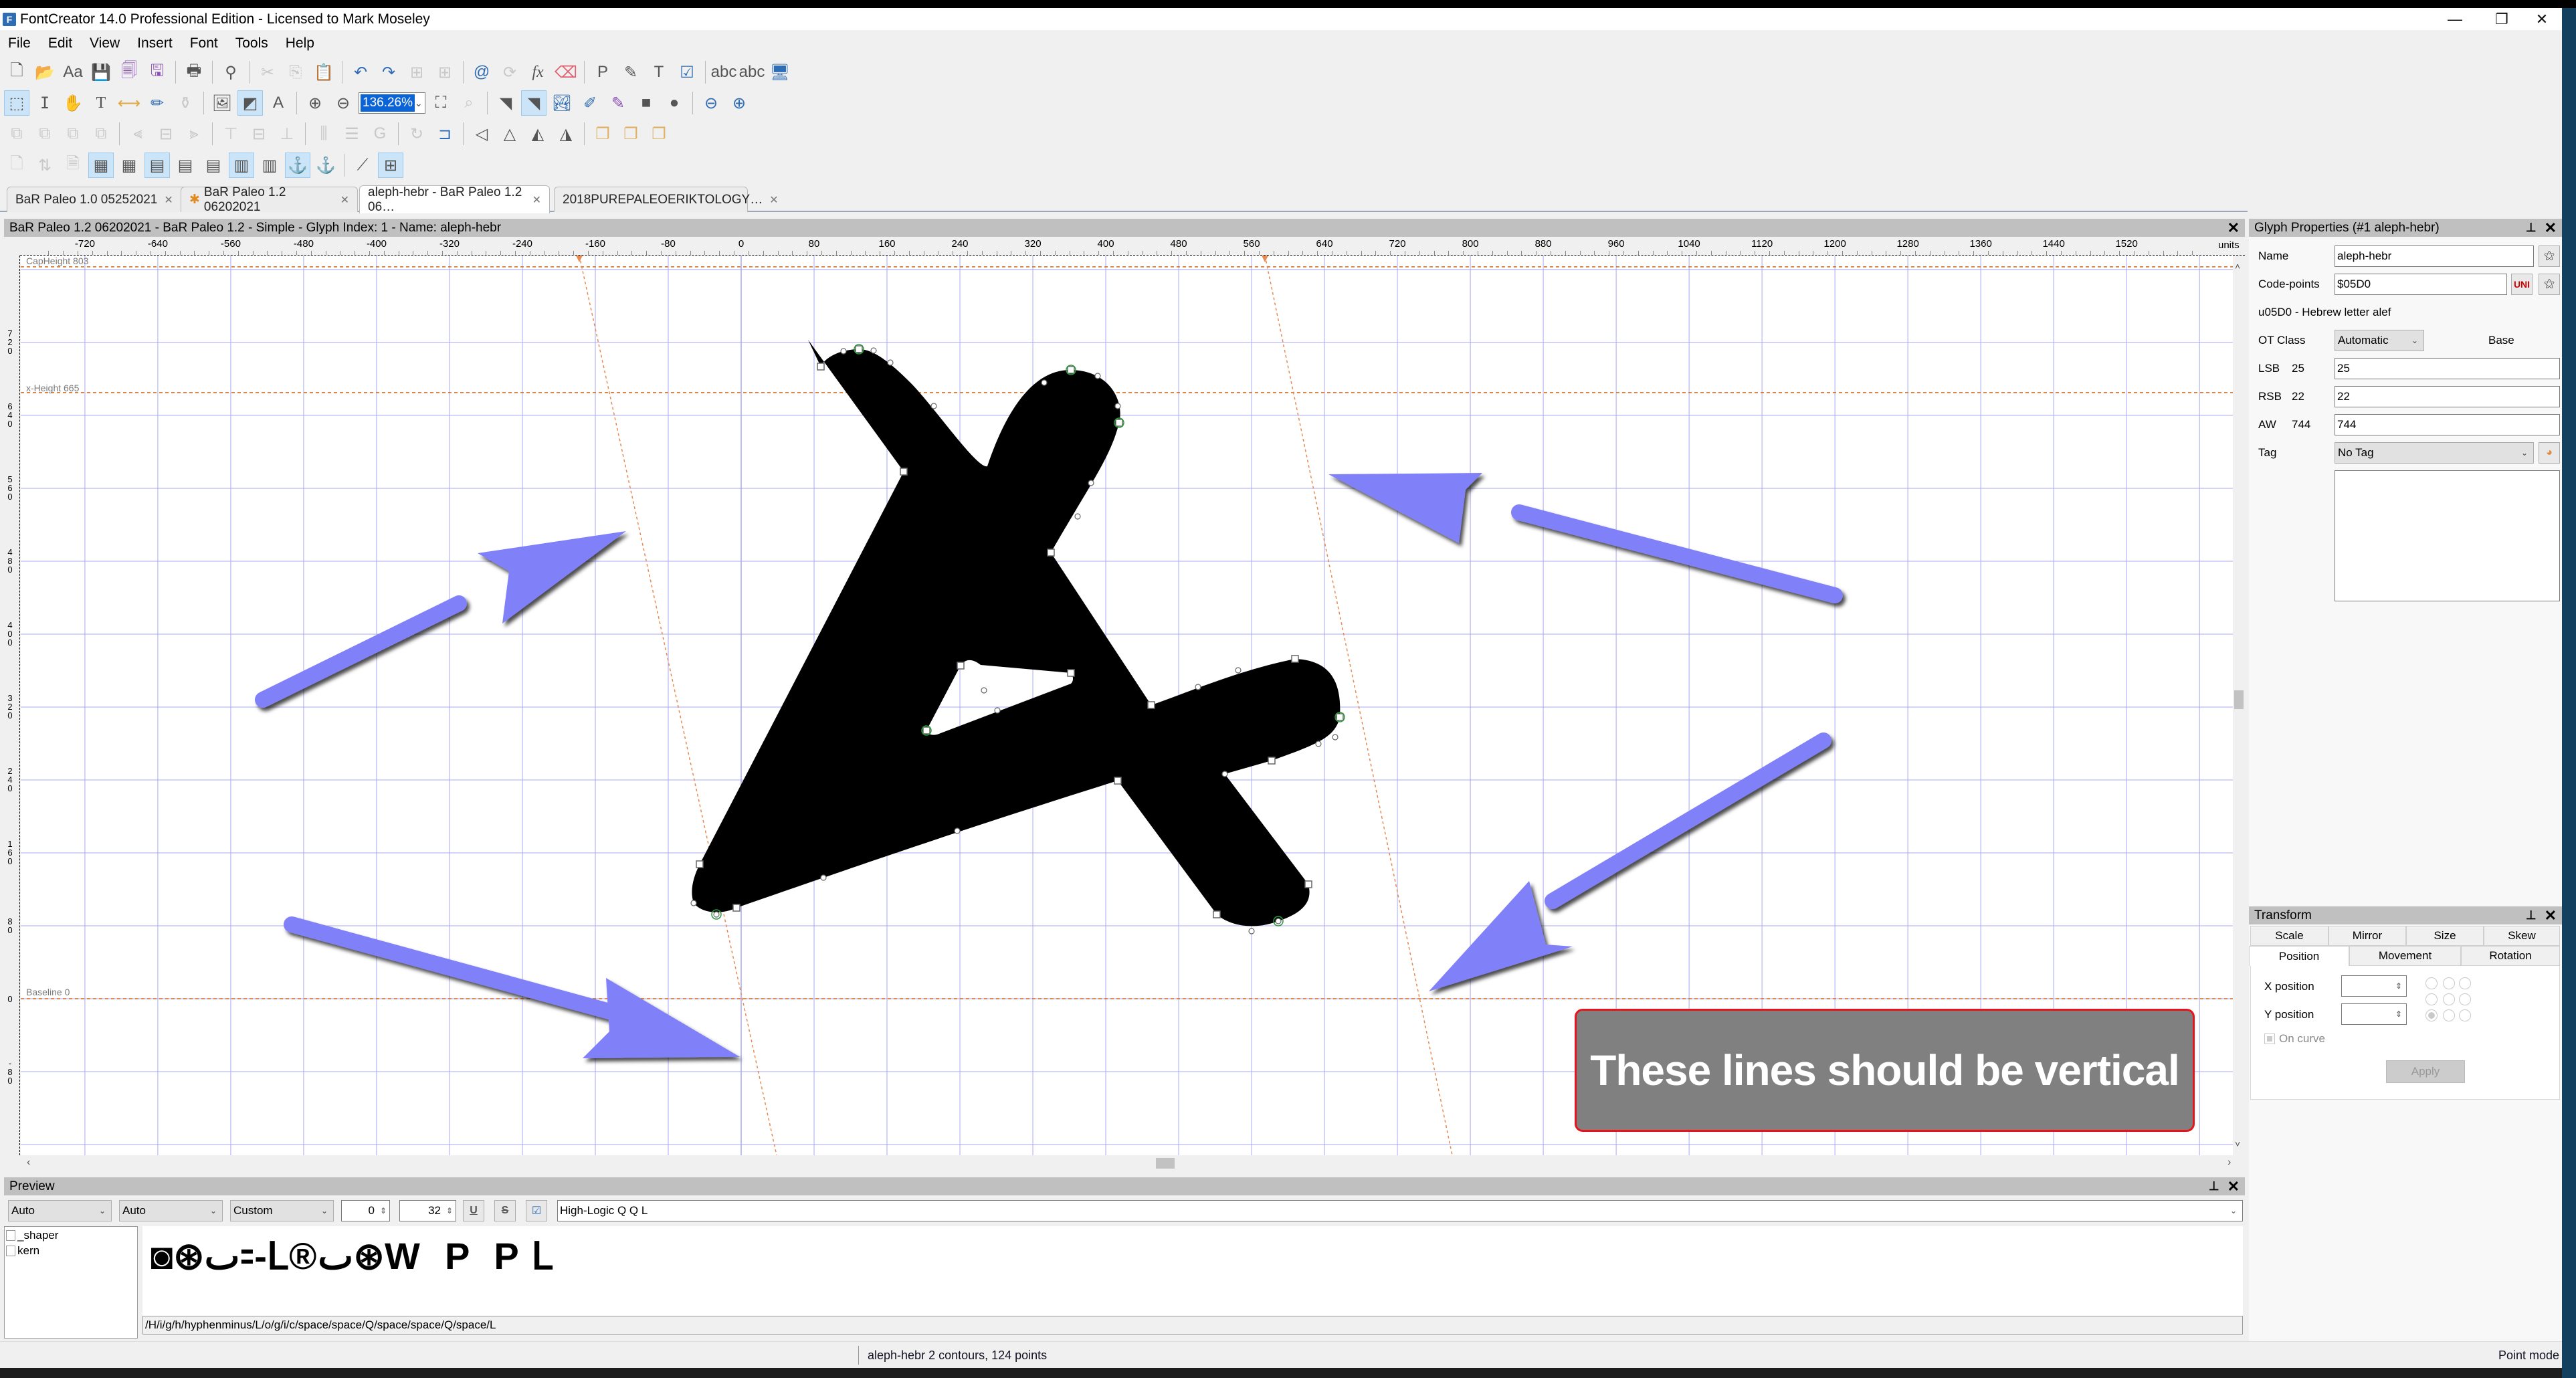  Describe the element at coordinates (2367, 936) in the screenshot. I see `tab-mirror: Mirror` at that location.